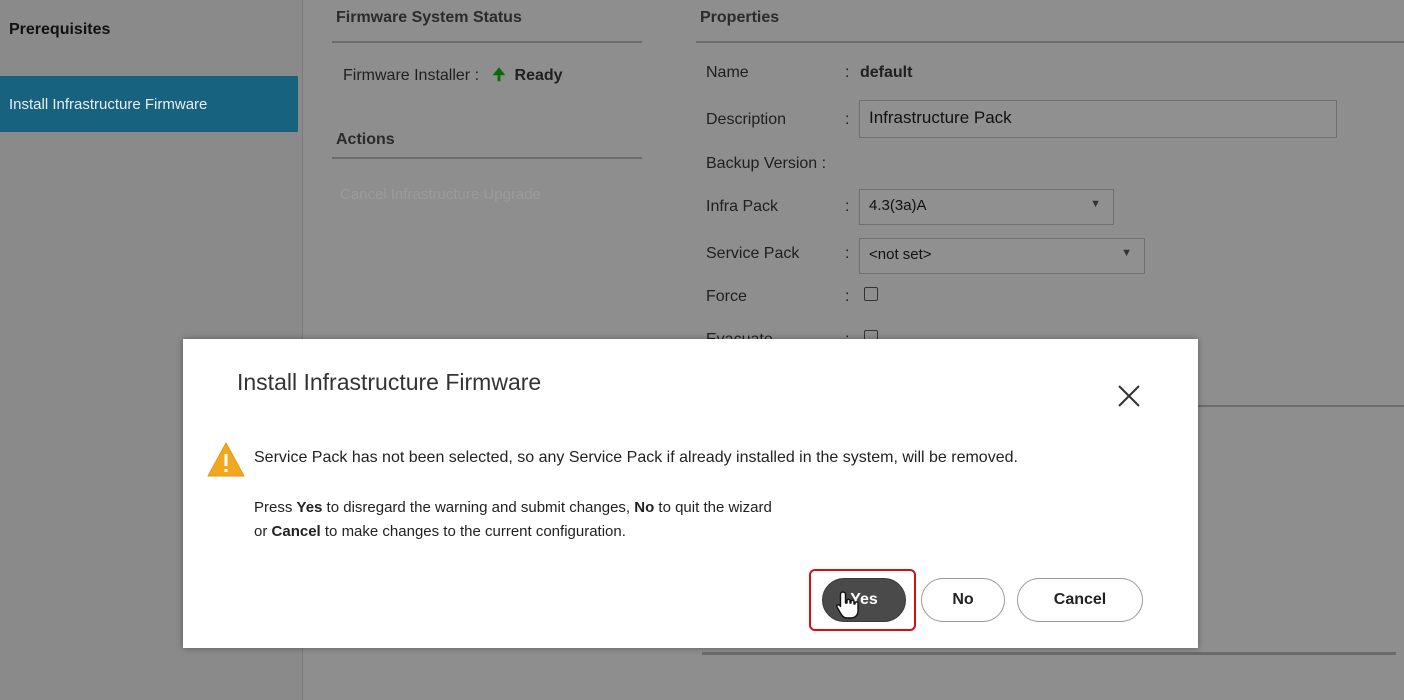 This screenshot has width=1404, height=700. Describe the element at coordinates (389, 382) in the screenshot. I see `dialog-title: Install Infrastructure Firmware` at that location.